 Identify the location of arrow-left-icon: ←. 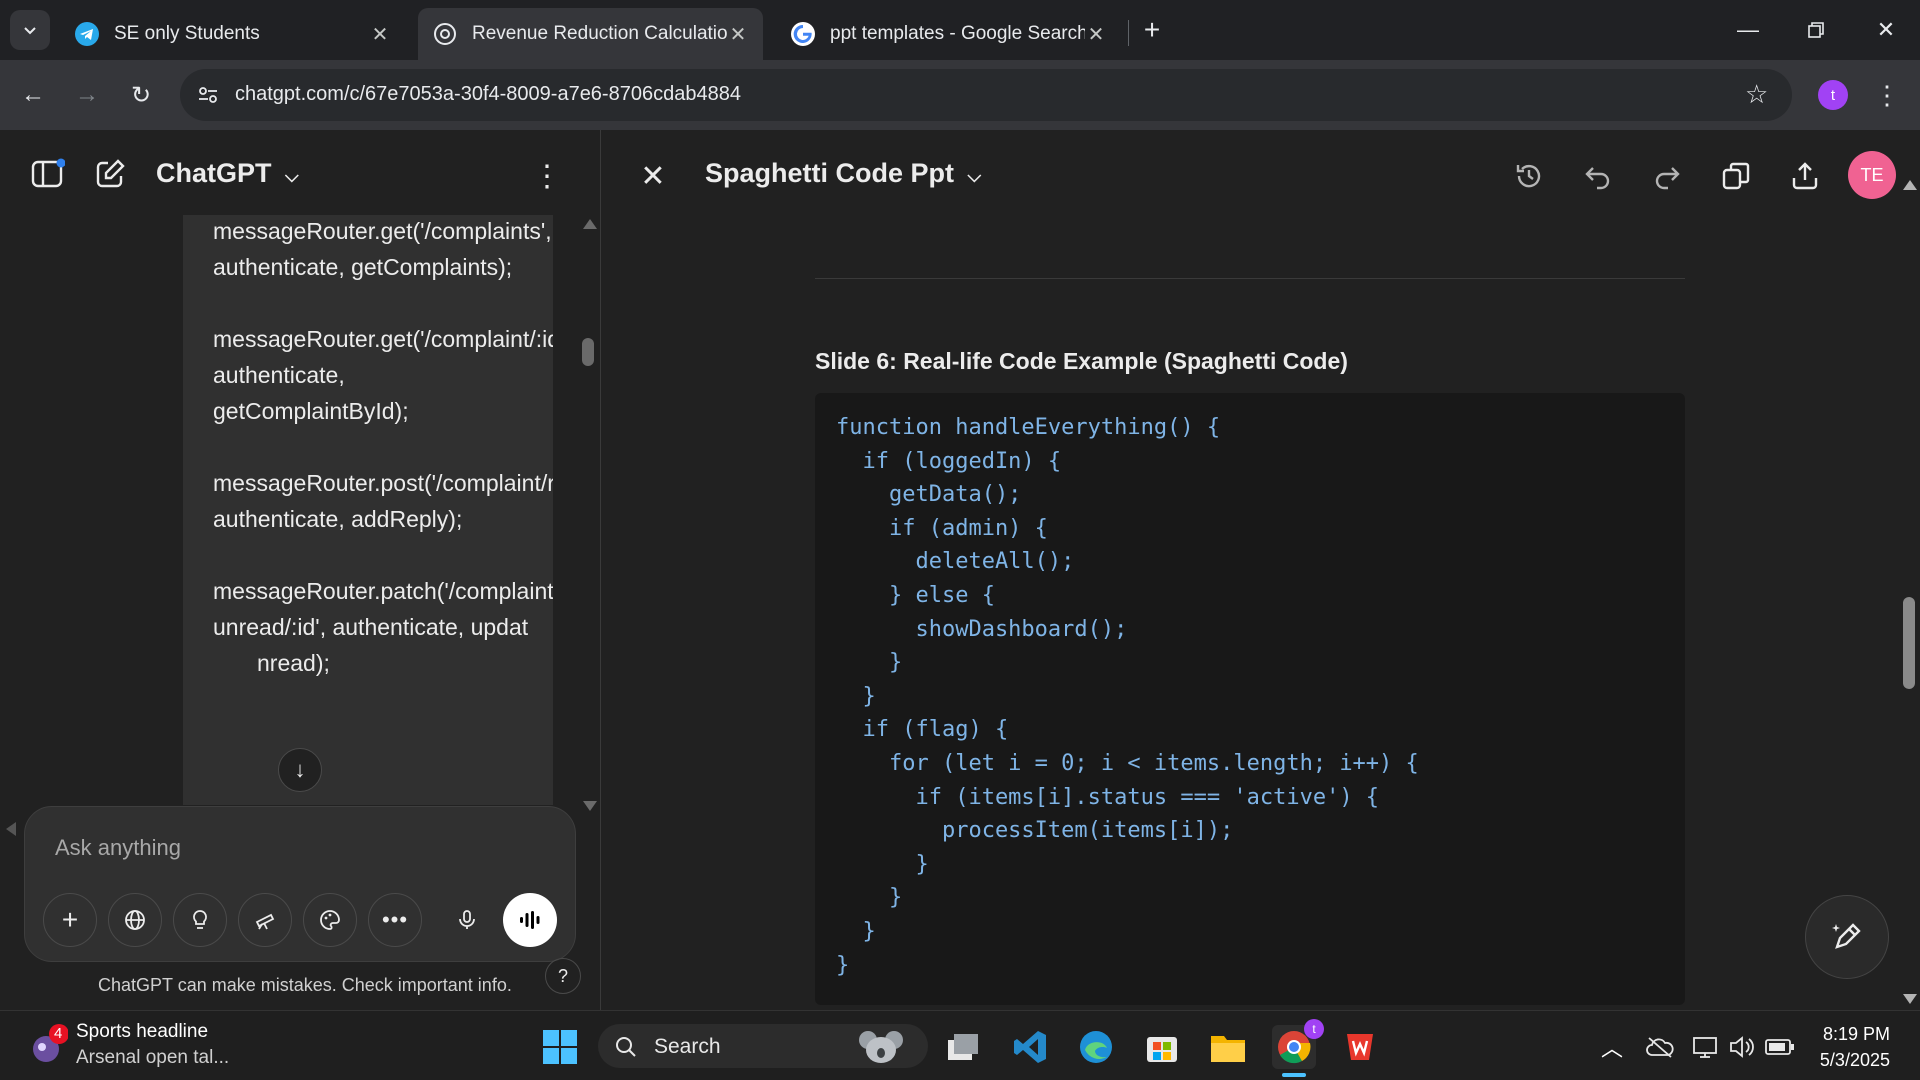
(33, 94).